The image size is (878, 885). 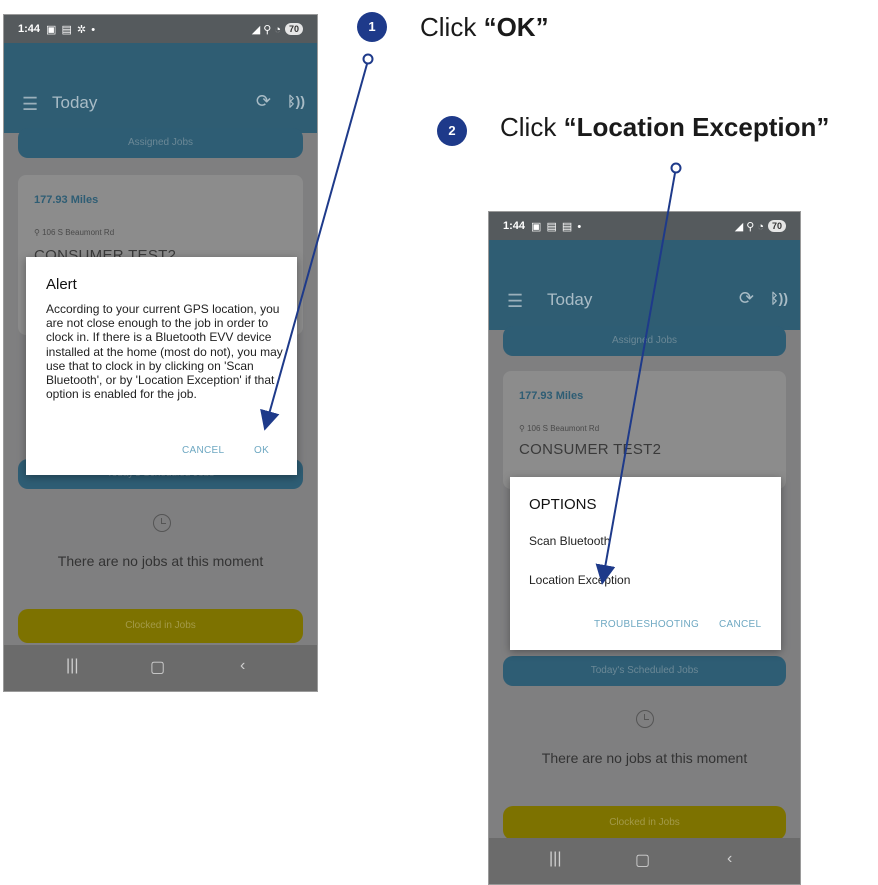 I want to click on step-2-arrow, so click(x=638, y=373).